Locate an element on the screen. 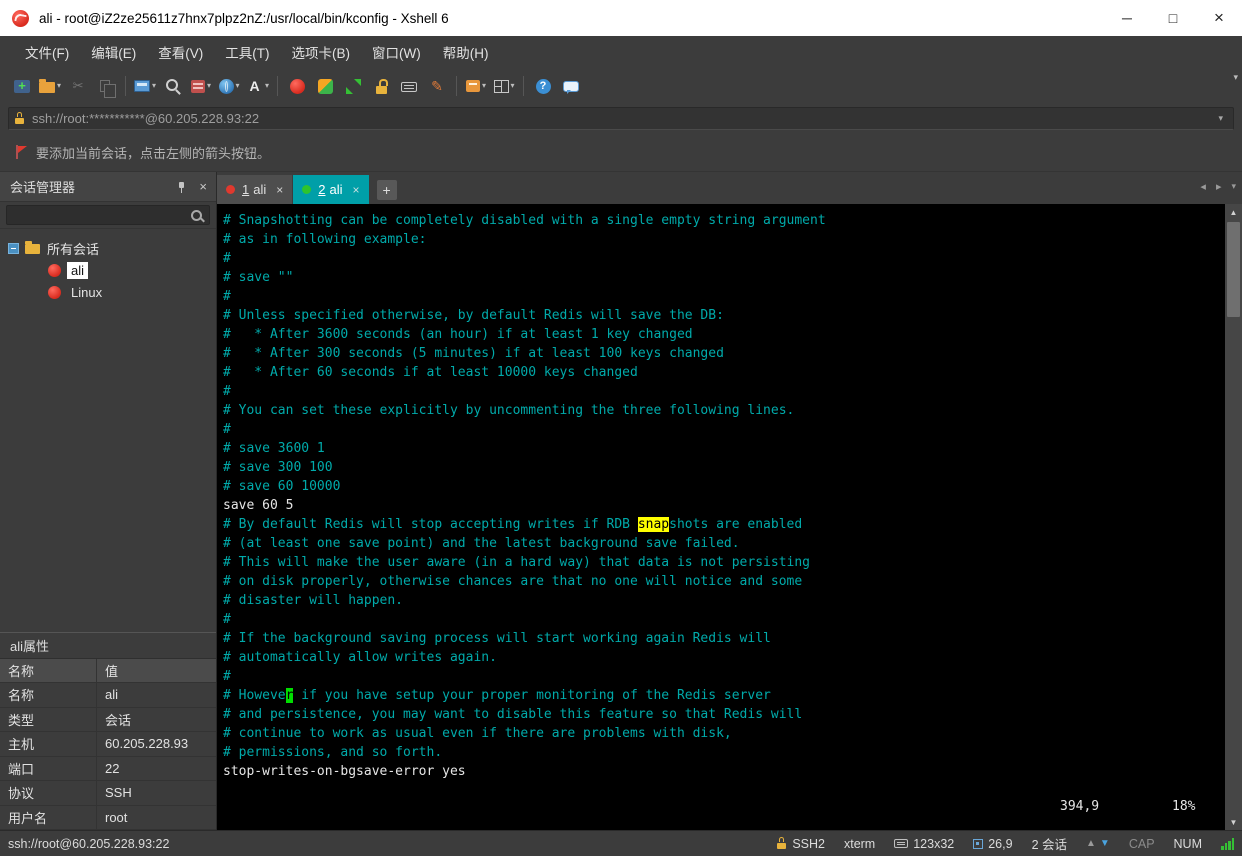 Image resolution: width=1242 pixels, height=856 pixels. session-tree: 所有会话 ali Linux is located at coordinates (108, 430).